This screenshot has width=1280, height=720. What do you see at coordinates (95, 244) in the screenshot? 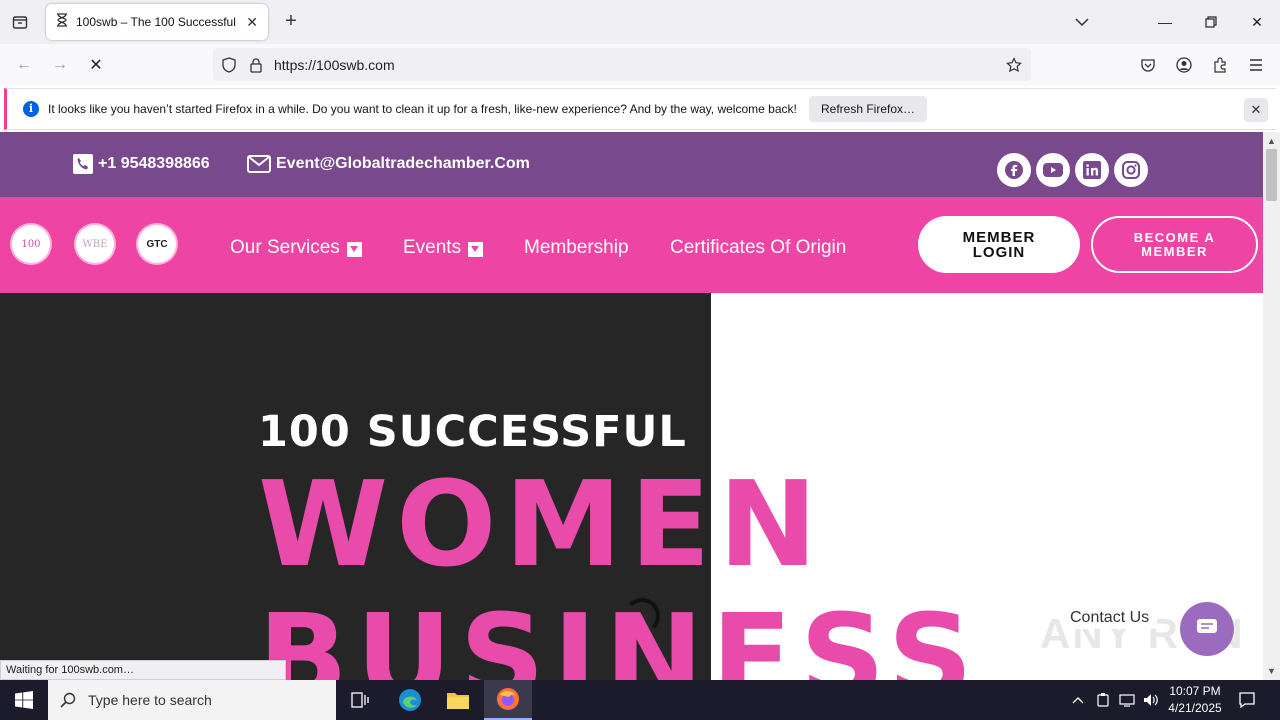
I see `logo-wbe: WBE` at bounding box center [95, 244].